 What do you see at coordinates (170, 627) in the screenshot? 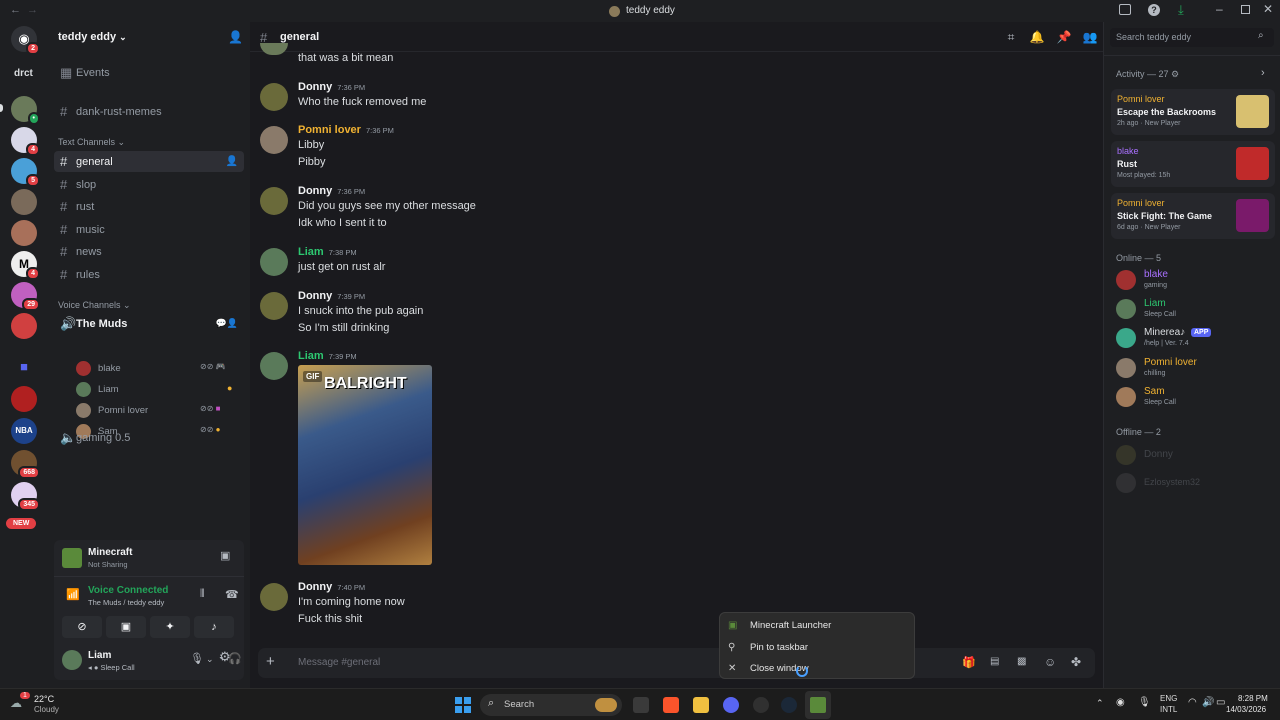
I see `activities-button: ✦` at bounding box center [170, 627].